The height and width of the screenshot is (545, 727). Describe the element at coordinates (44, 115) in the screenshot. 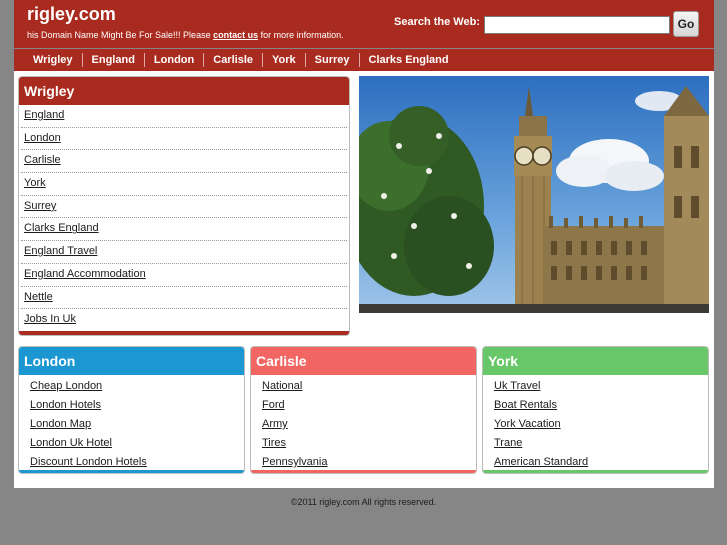

I see `link-england: England` at that location.